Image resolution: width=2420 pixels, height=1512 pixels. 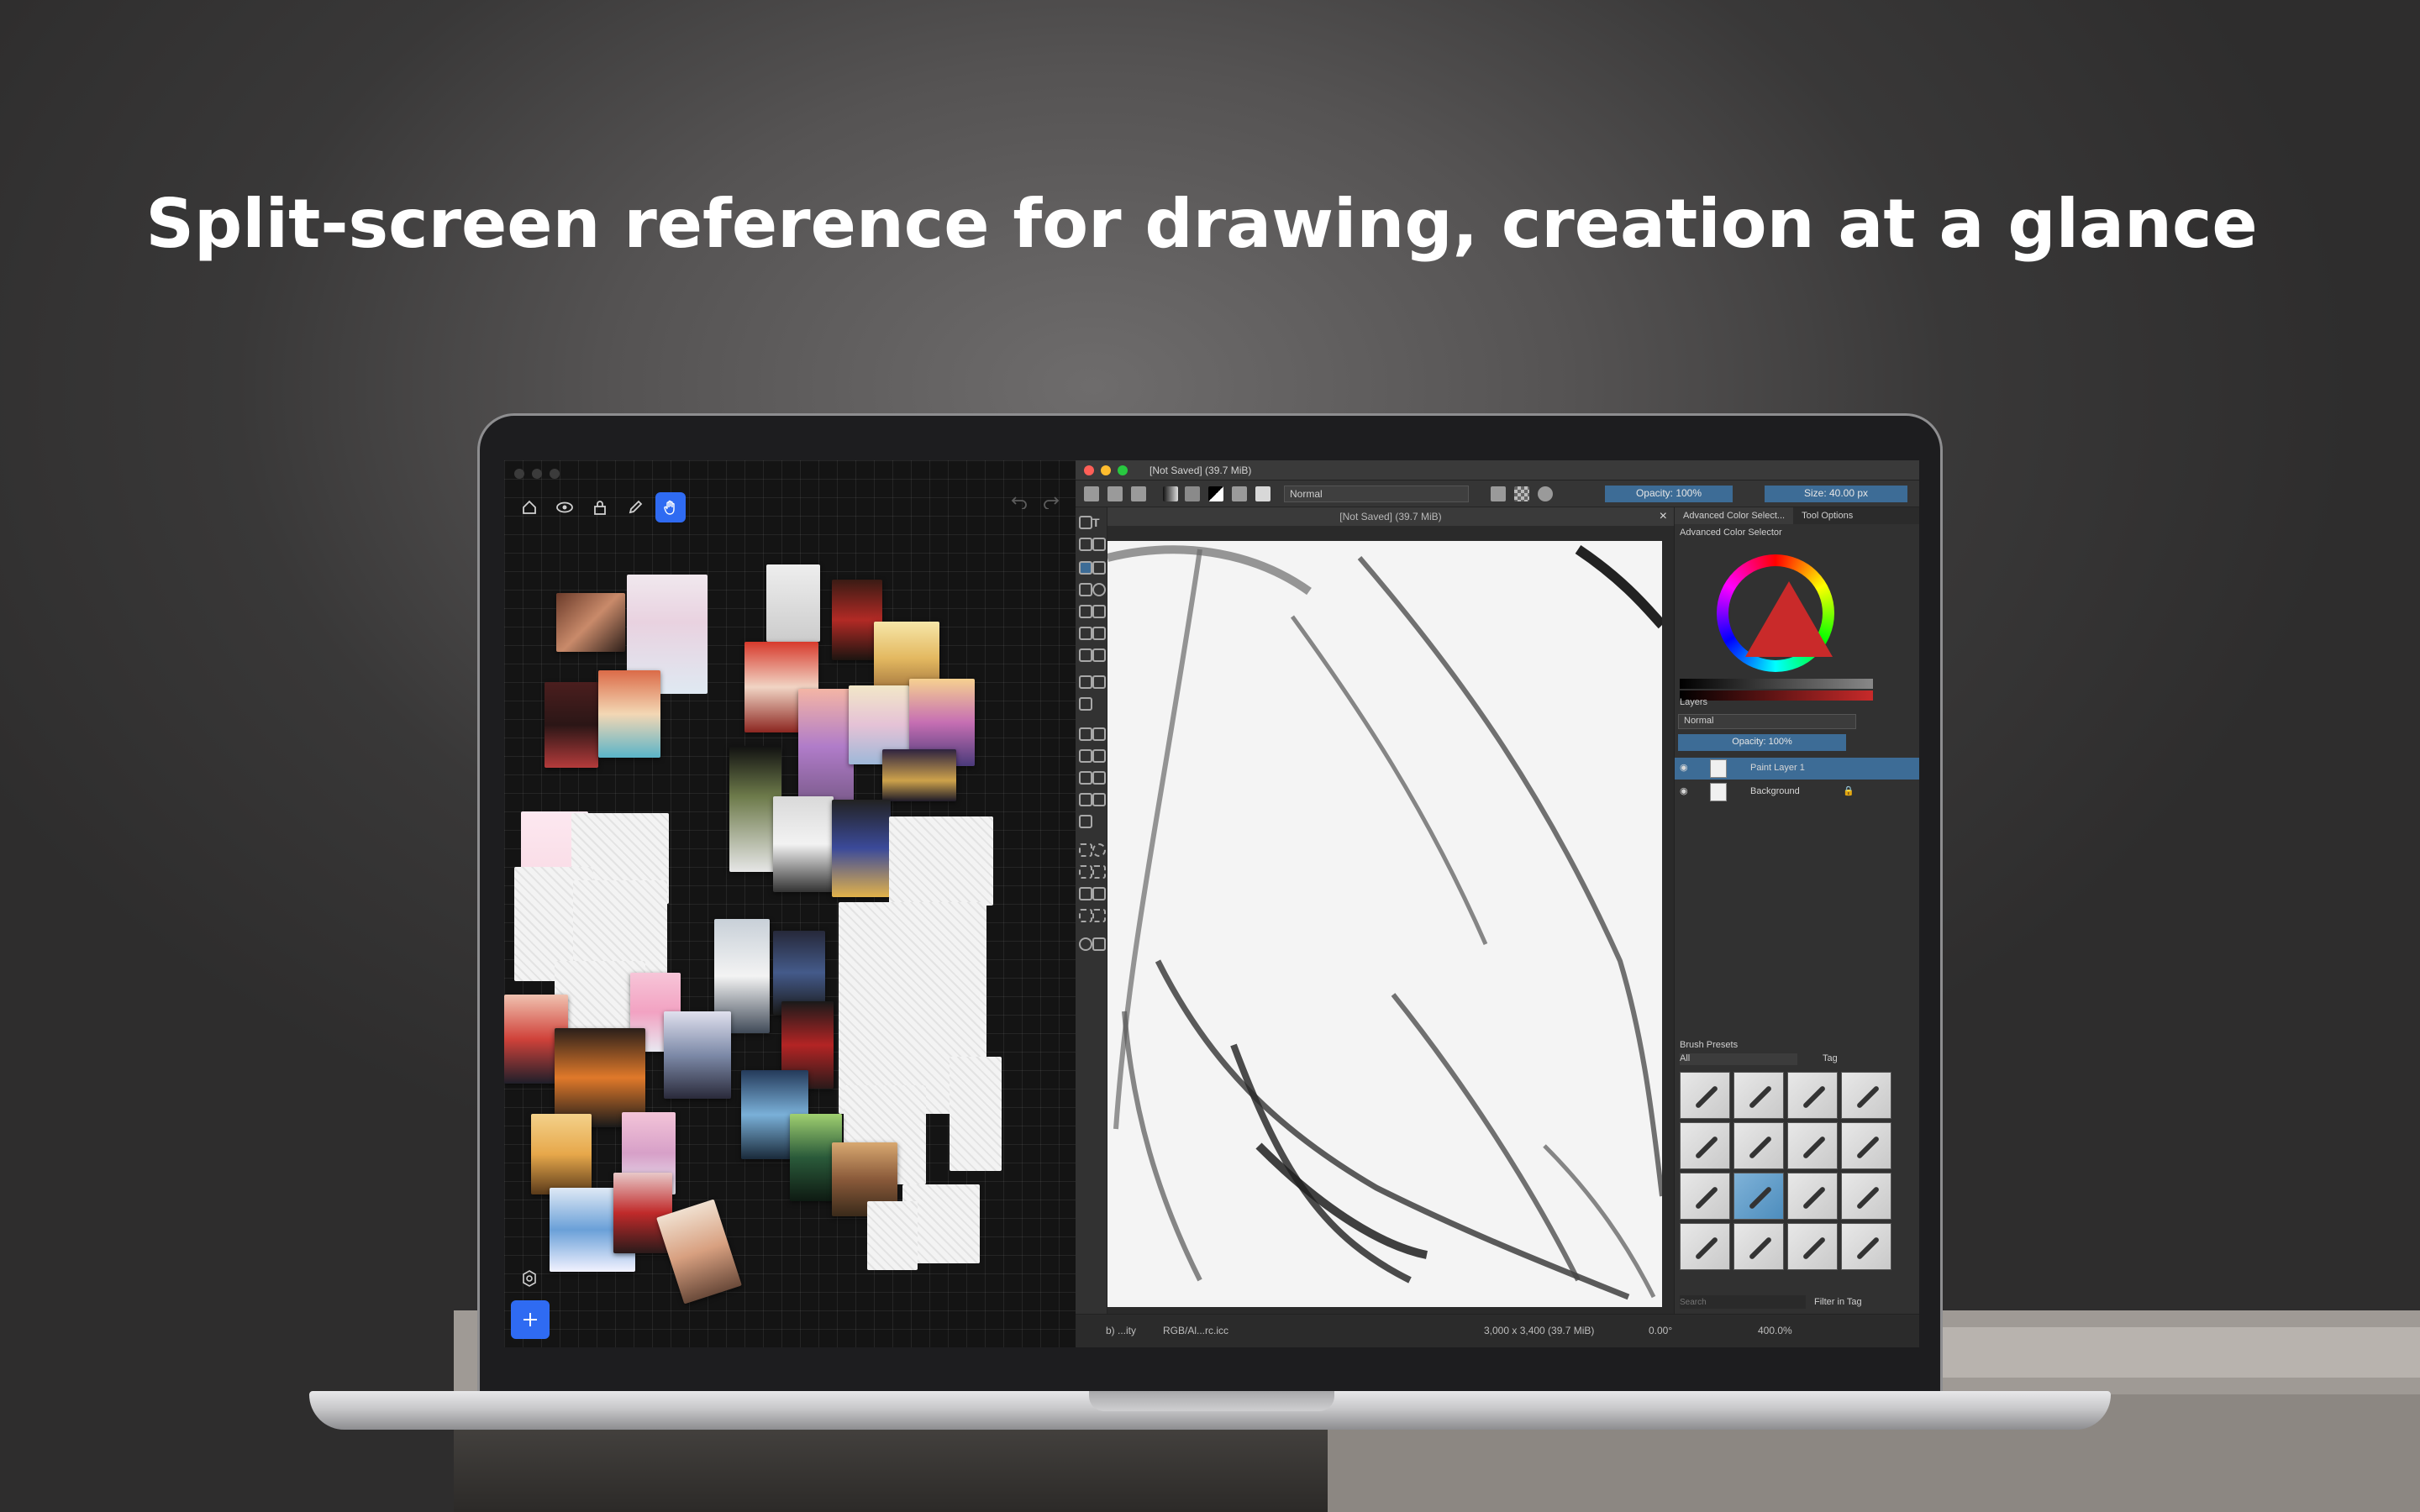 I want to click on calligraphy-tool, so click(x=1099, y=544).